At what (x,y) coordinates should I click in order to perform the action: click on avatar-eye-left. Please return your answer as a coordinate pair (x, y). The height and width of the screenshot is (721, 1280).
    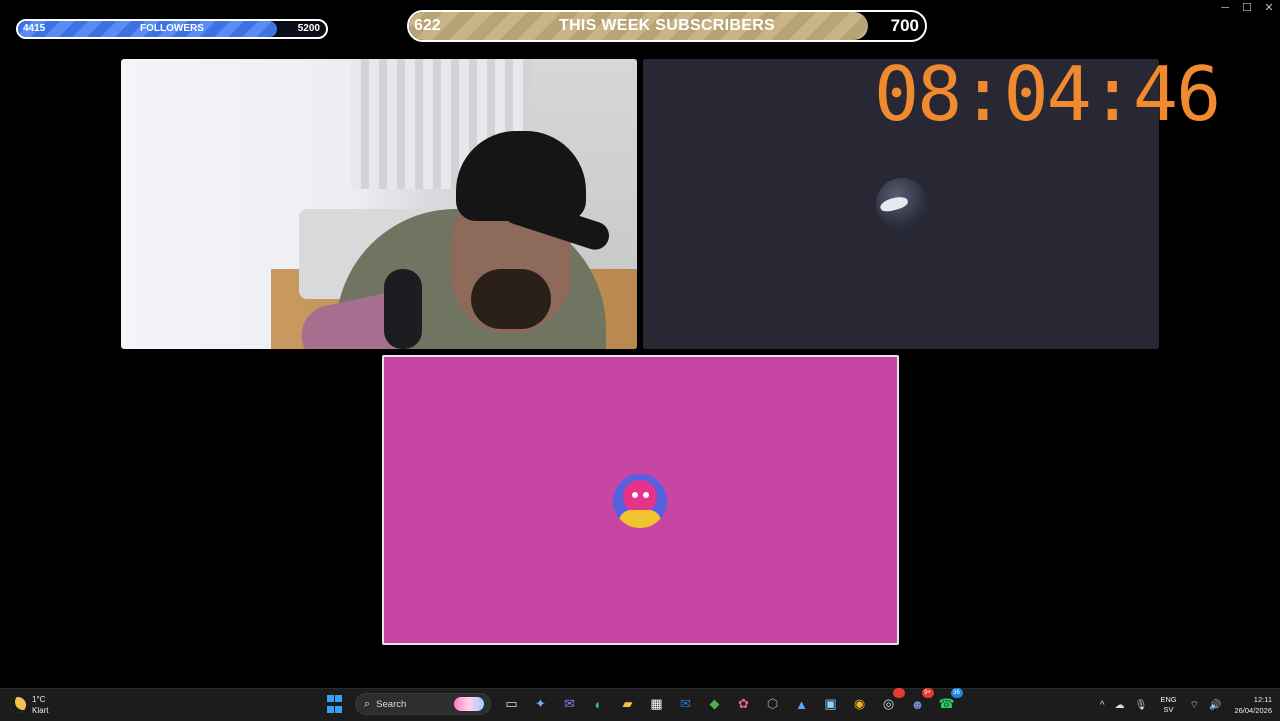
    Looking at the image, I should click on (635, 495).